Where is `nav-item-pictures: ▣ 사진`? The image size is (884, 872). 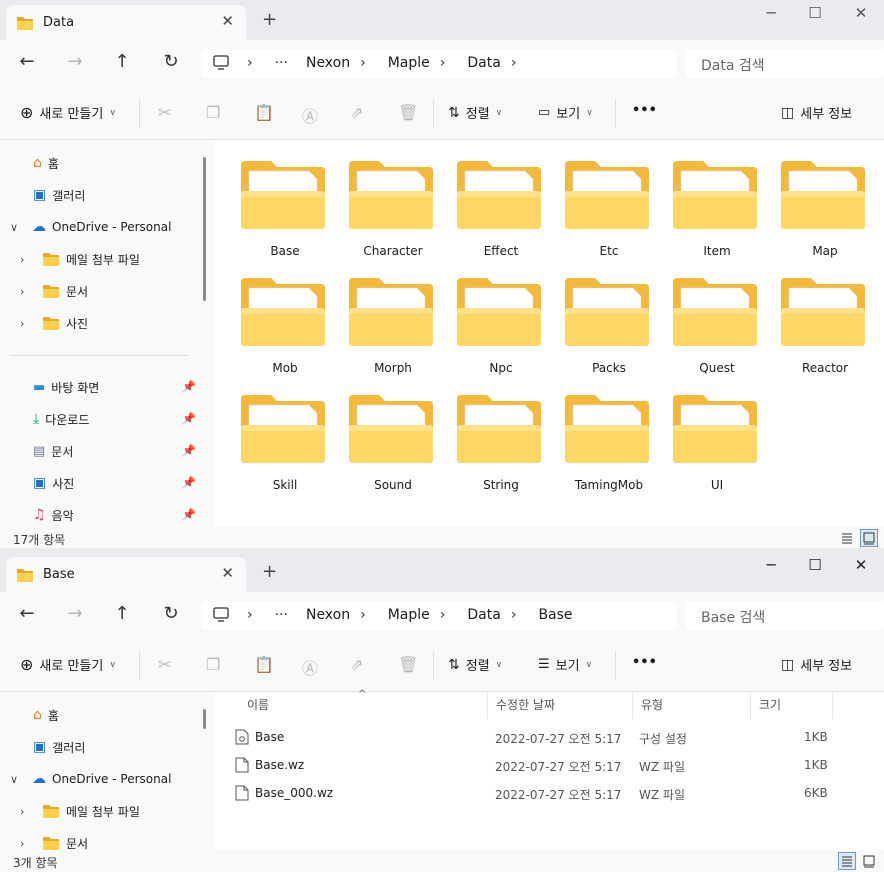 nav-item-pictures: ▣ 사진 is located at coordinates (53, 483).